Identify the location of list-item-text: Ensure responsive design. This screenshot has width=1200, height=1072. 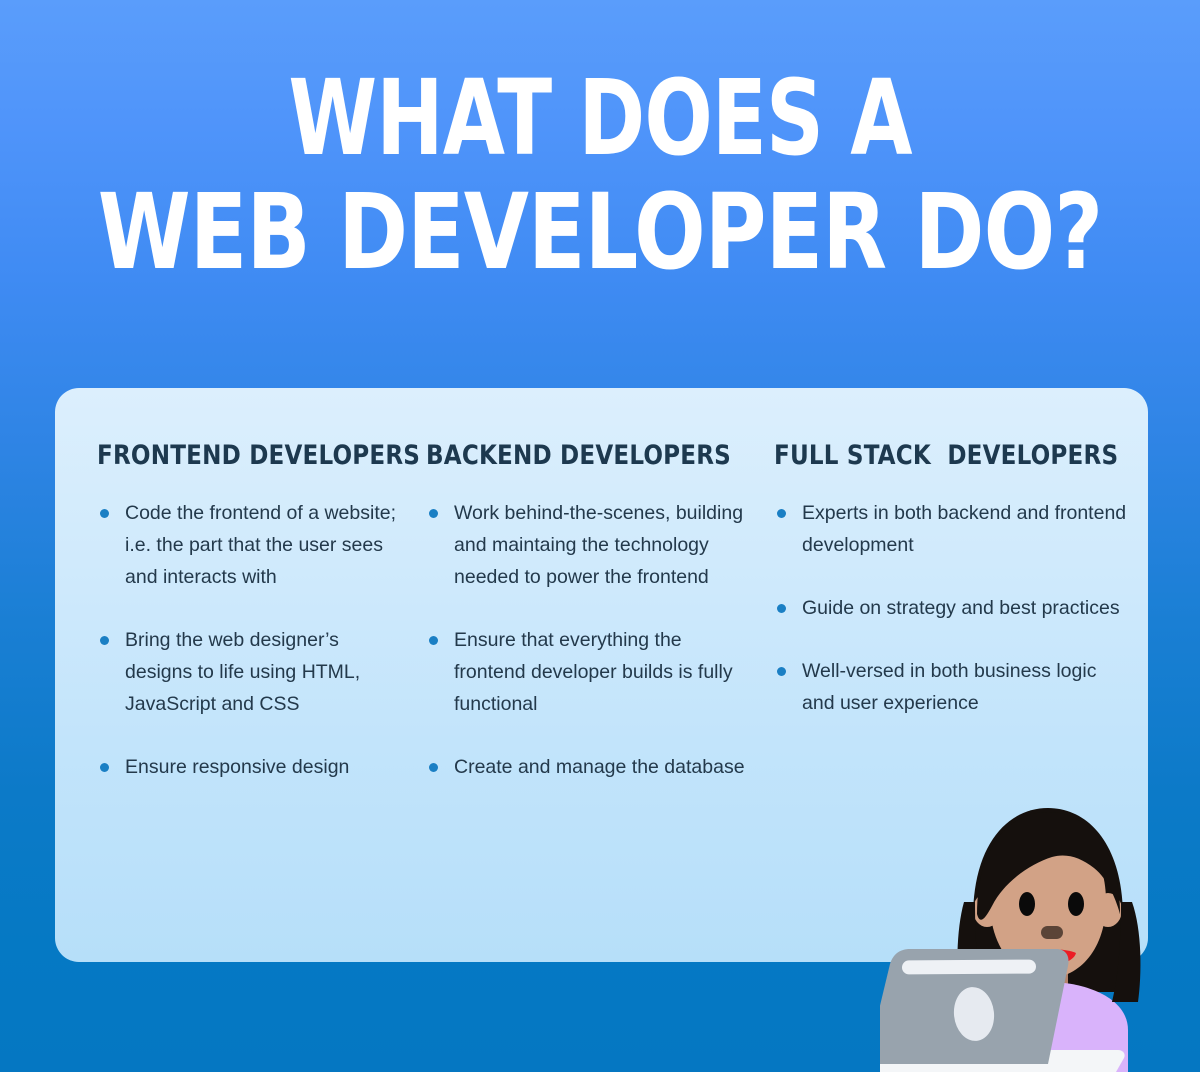
(237, 767).